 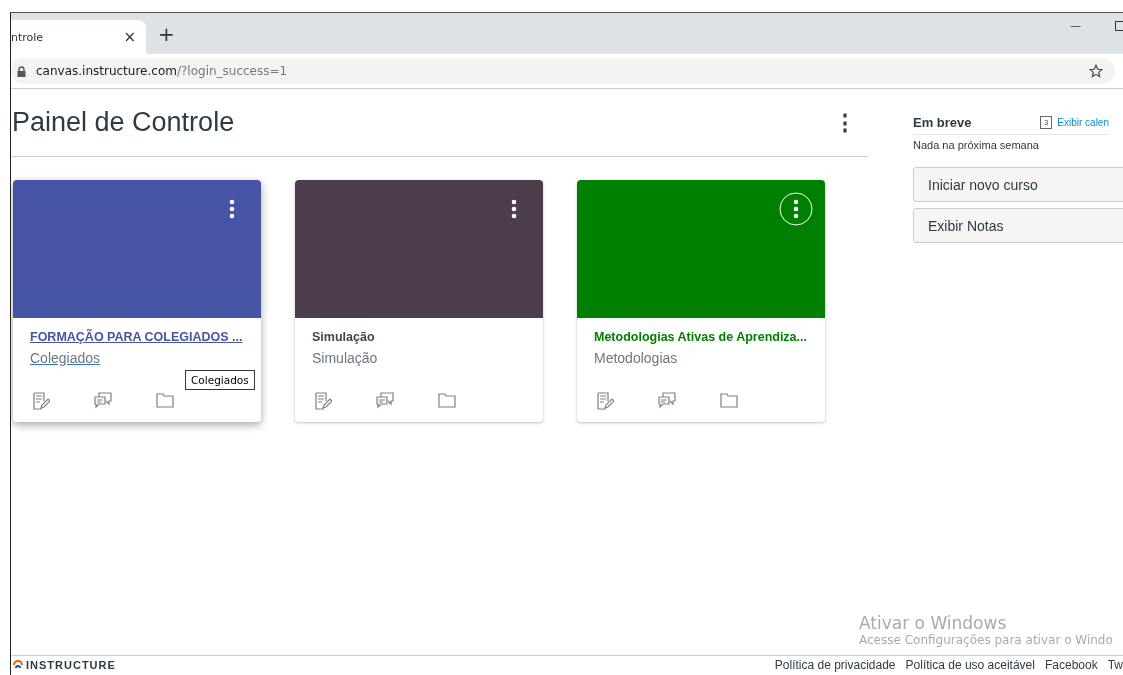 What do you see at coordinates (137, 358) in the screenshot?
I see `course-code-link: Colegiados` at bounding box center [137, 358].